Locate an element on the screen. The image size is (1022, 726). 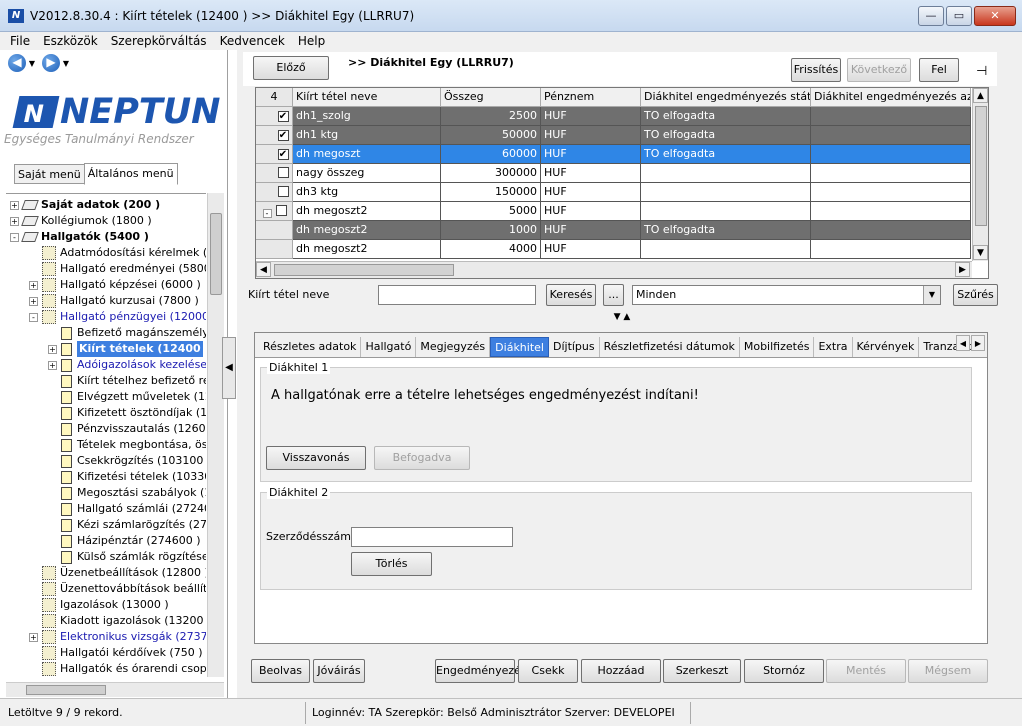
tree-item: + Kollégiumok (1800 ) is located at coordinates (81, 221).